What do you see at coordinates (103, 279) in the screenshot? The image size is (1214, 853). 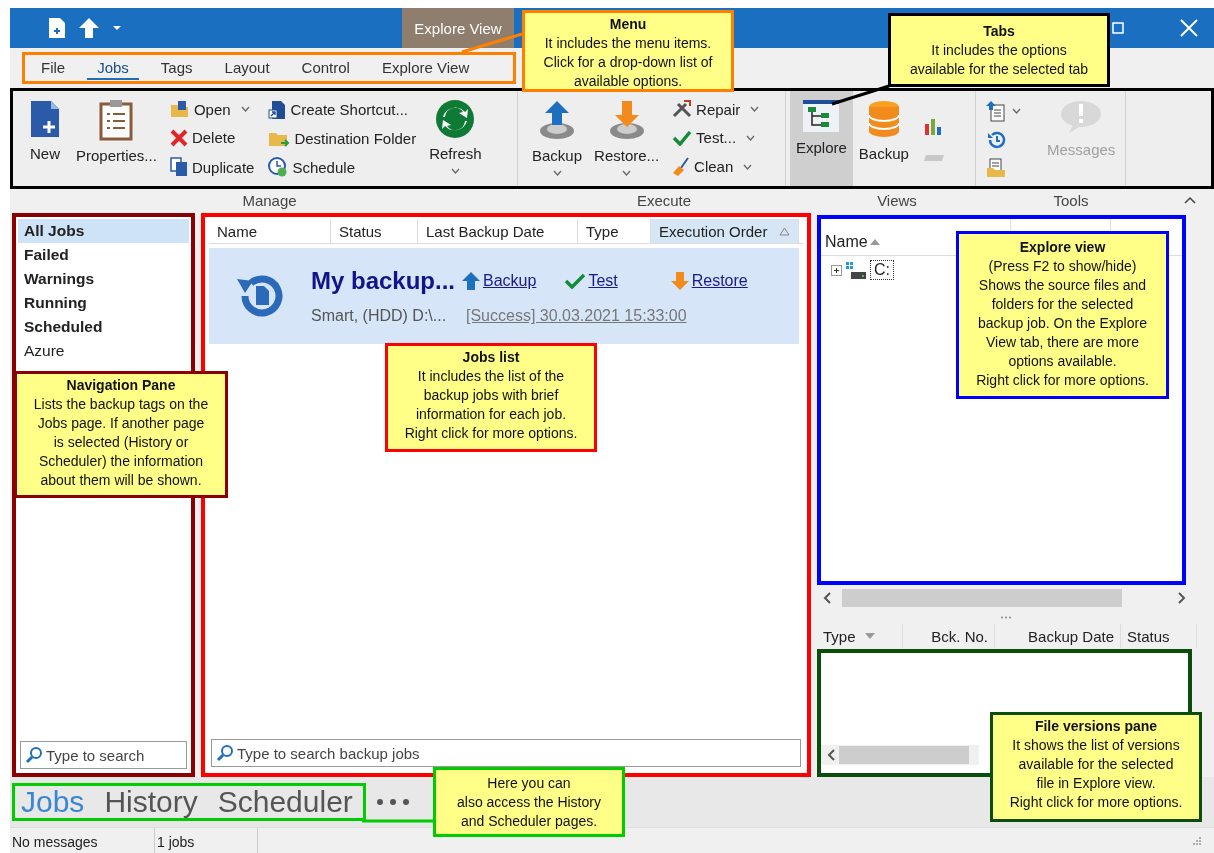 I see `navigation-item: Warnings` at bounding box center [103, 279].